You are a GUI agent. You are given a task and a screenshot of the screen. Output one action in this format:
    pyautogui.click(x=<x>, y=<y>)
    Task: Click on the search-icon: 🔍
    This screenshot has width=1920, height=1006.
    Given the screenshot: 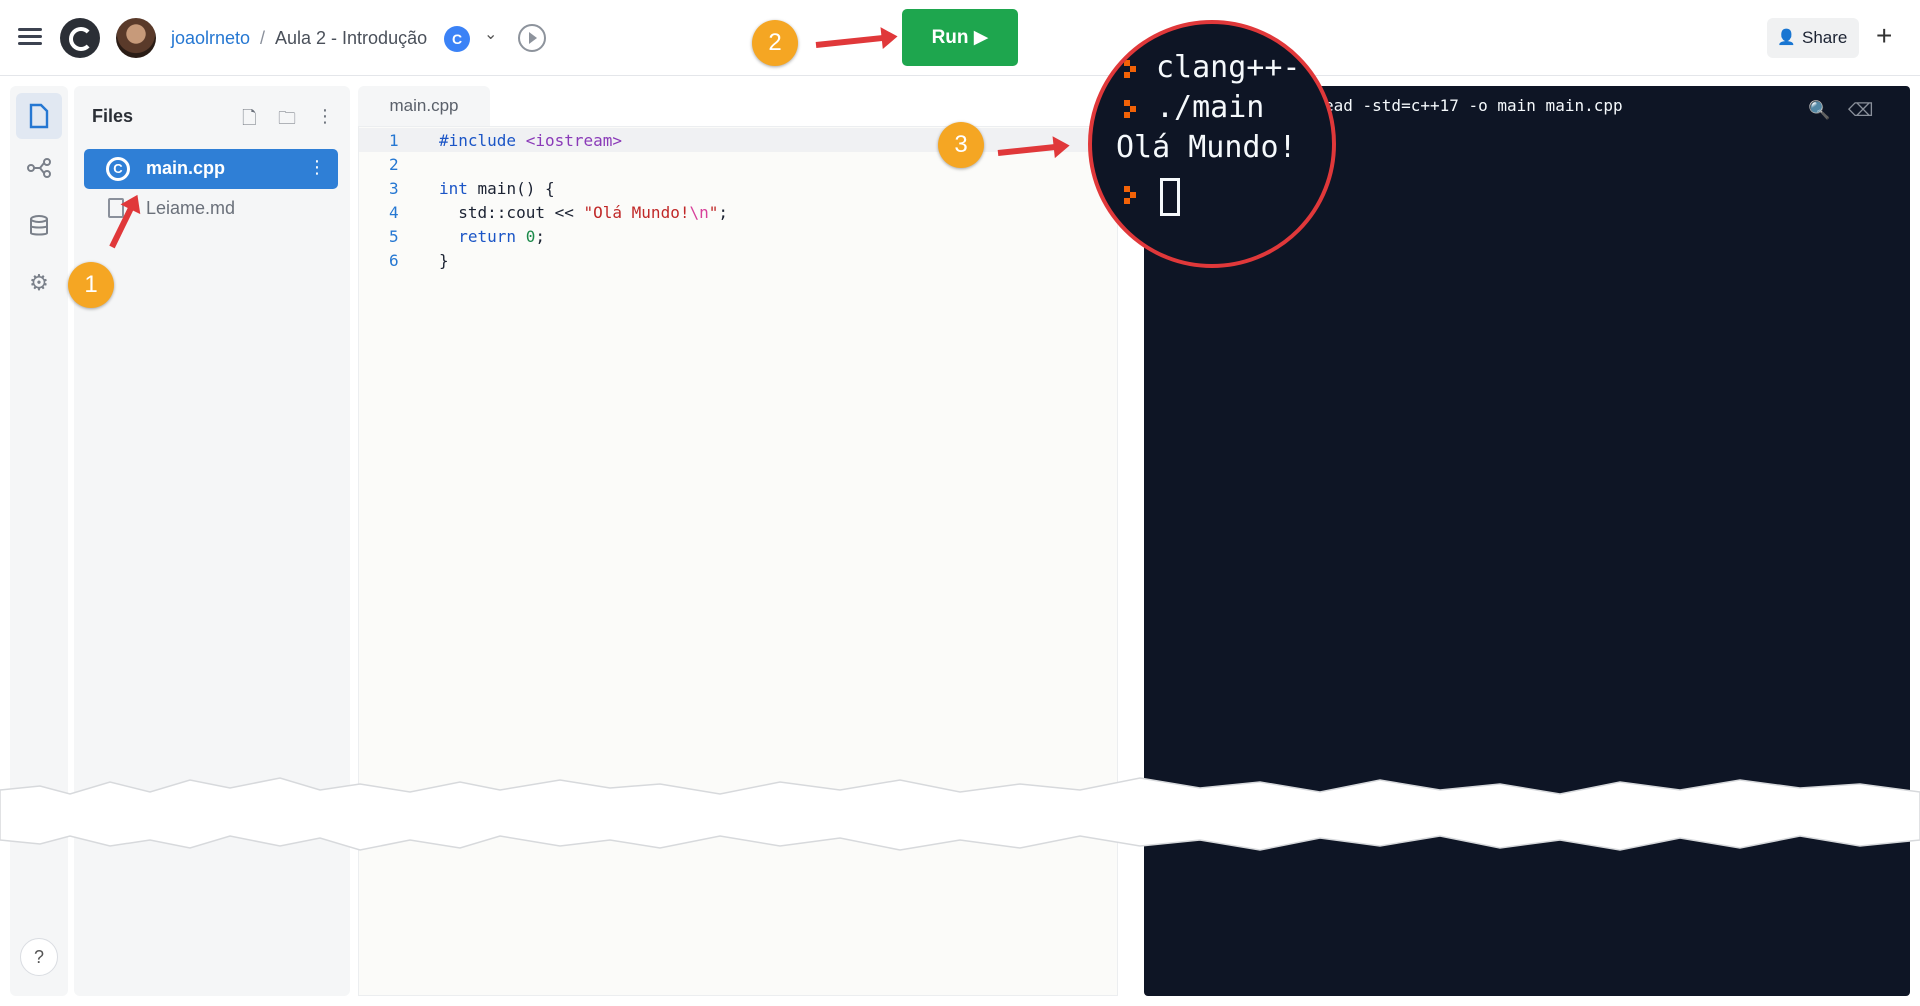 What is the action you would take?
    pyautogui.click(x=1819, y=110)
    